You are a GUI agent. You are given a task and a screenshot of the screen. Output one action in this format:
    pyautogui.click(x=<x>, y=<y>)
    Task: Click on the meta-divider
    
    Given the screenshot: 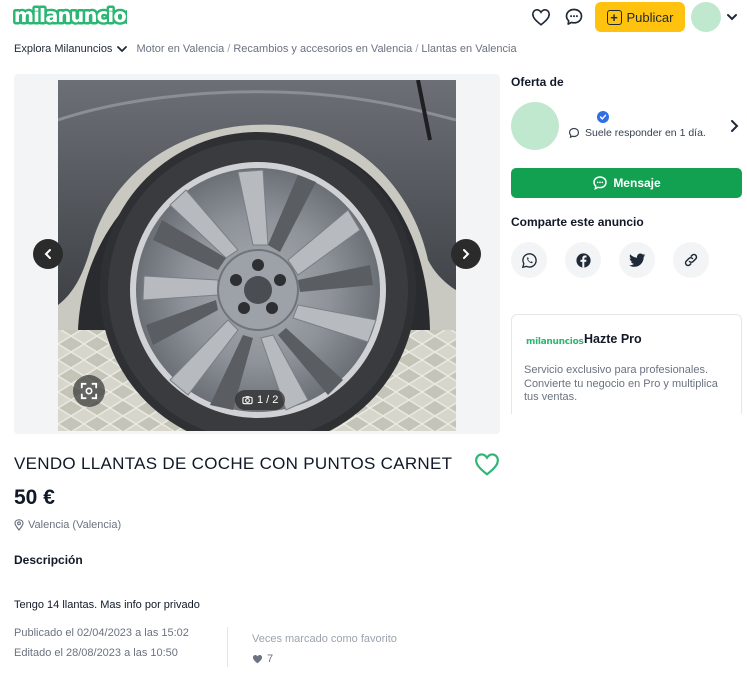 What is the action you would take?
    pyautogui.click(x=227, y=647)
    